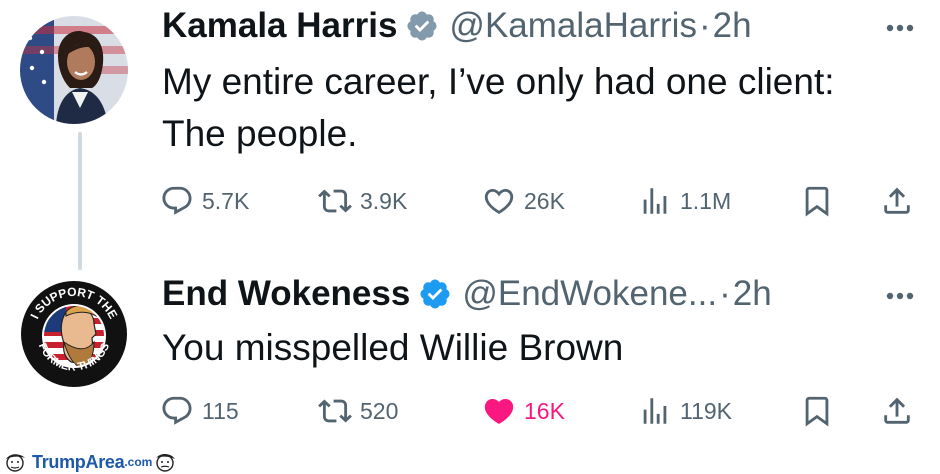 The width and height of the screenshot is (940, 474). I want to click on reply-button: 5.7K, so click(204, 201).